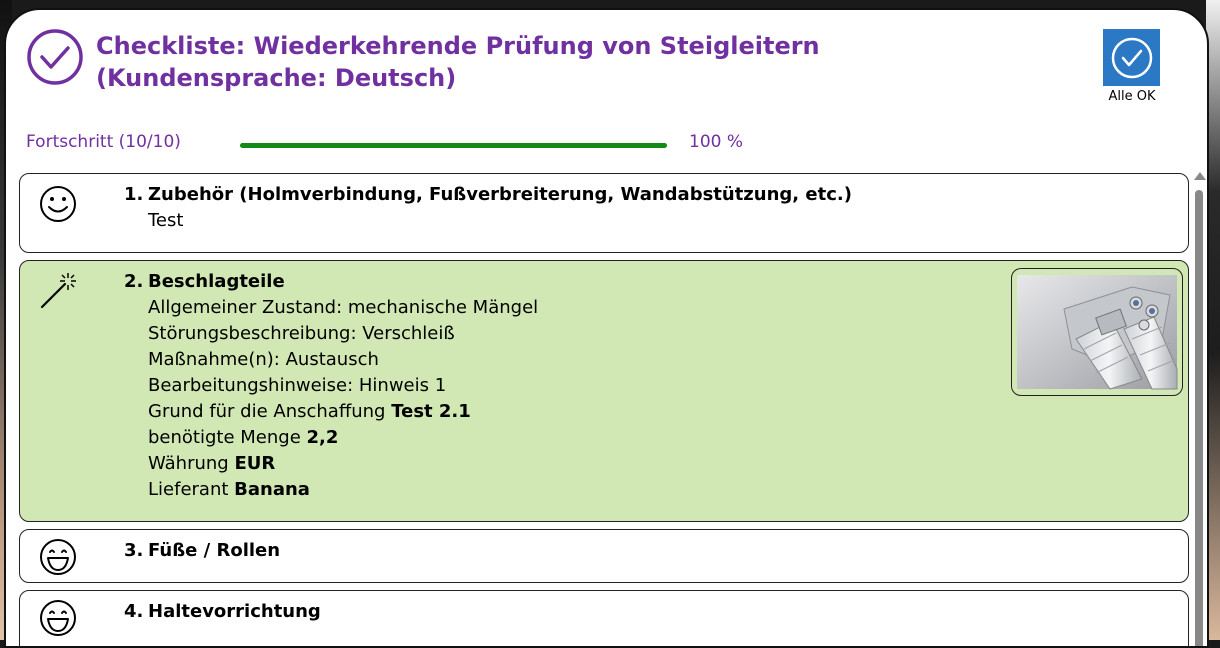 The height and width of the screenshot is (648, 1220). I want to click on item-detail: Test, so click(166, 220).